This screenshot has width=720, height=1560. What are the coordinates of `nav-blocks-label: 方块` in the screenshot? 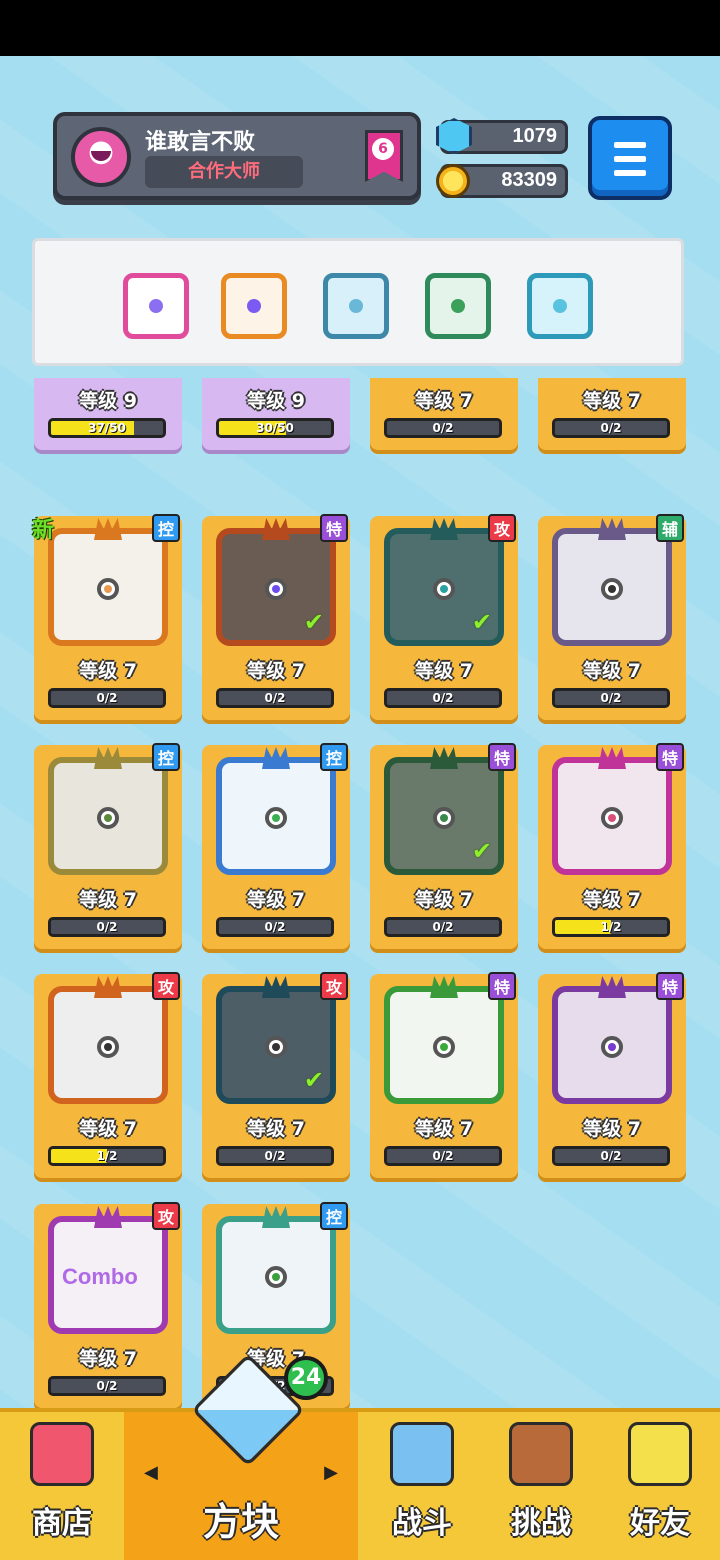 It's located at (240, 1522).